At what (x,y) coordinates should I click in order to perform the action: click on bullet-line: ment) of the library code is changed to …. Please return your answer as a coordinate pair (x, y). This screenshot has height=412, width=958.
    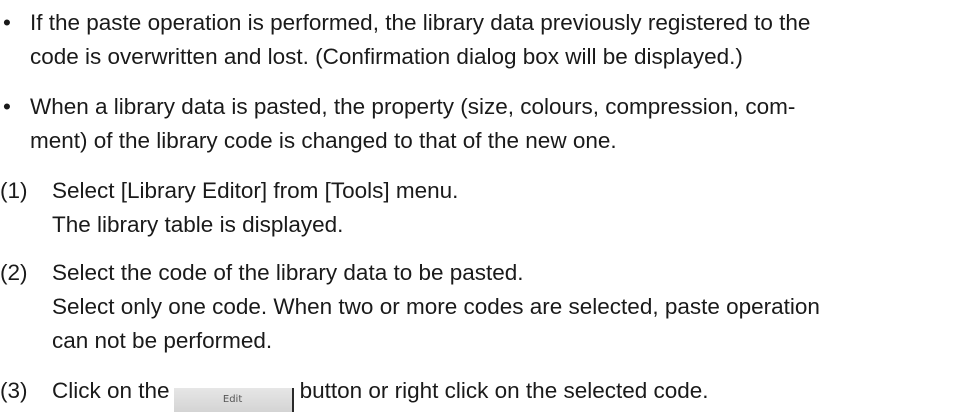
    Looking at the image, I should click on (323, 140).